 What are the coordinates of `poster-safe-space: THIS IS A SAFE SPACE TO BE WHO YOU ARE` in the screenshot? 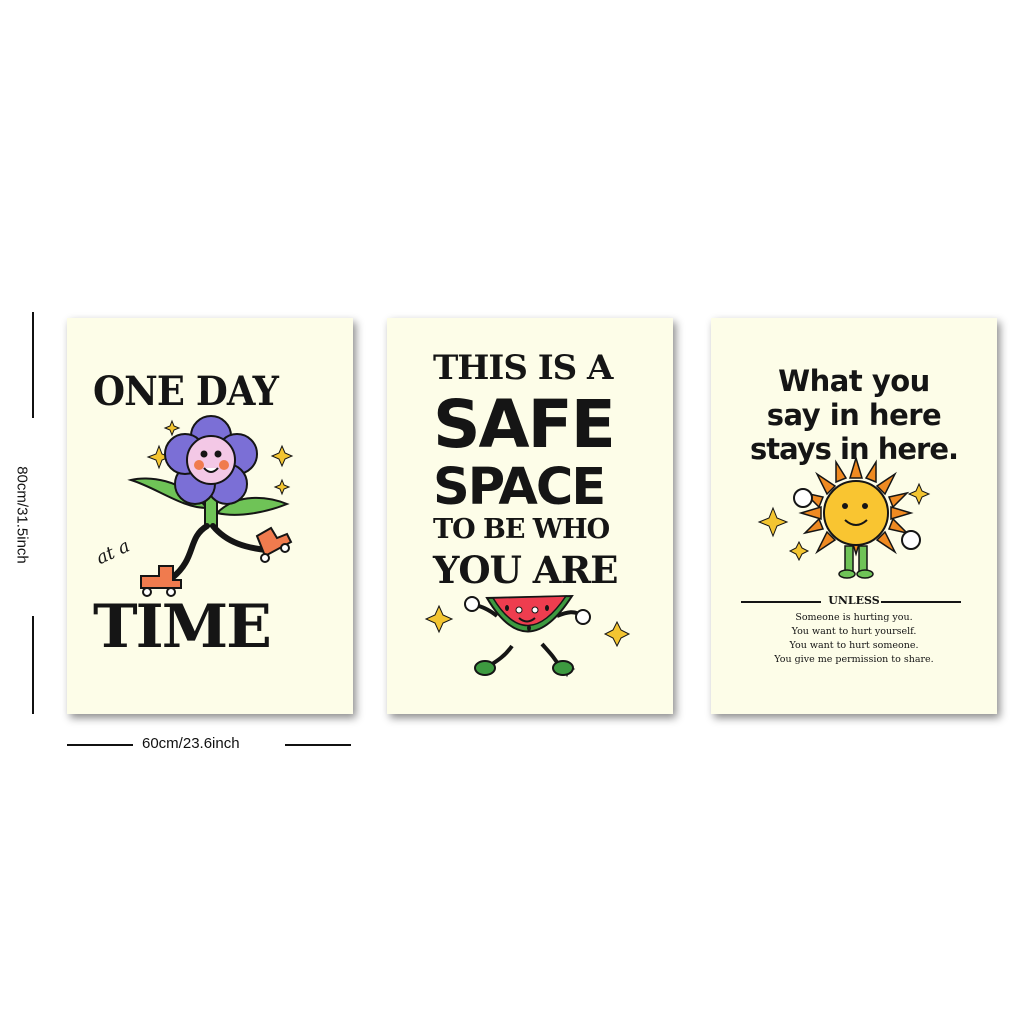 It's located at (530, 516).